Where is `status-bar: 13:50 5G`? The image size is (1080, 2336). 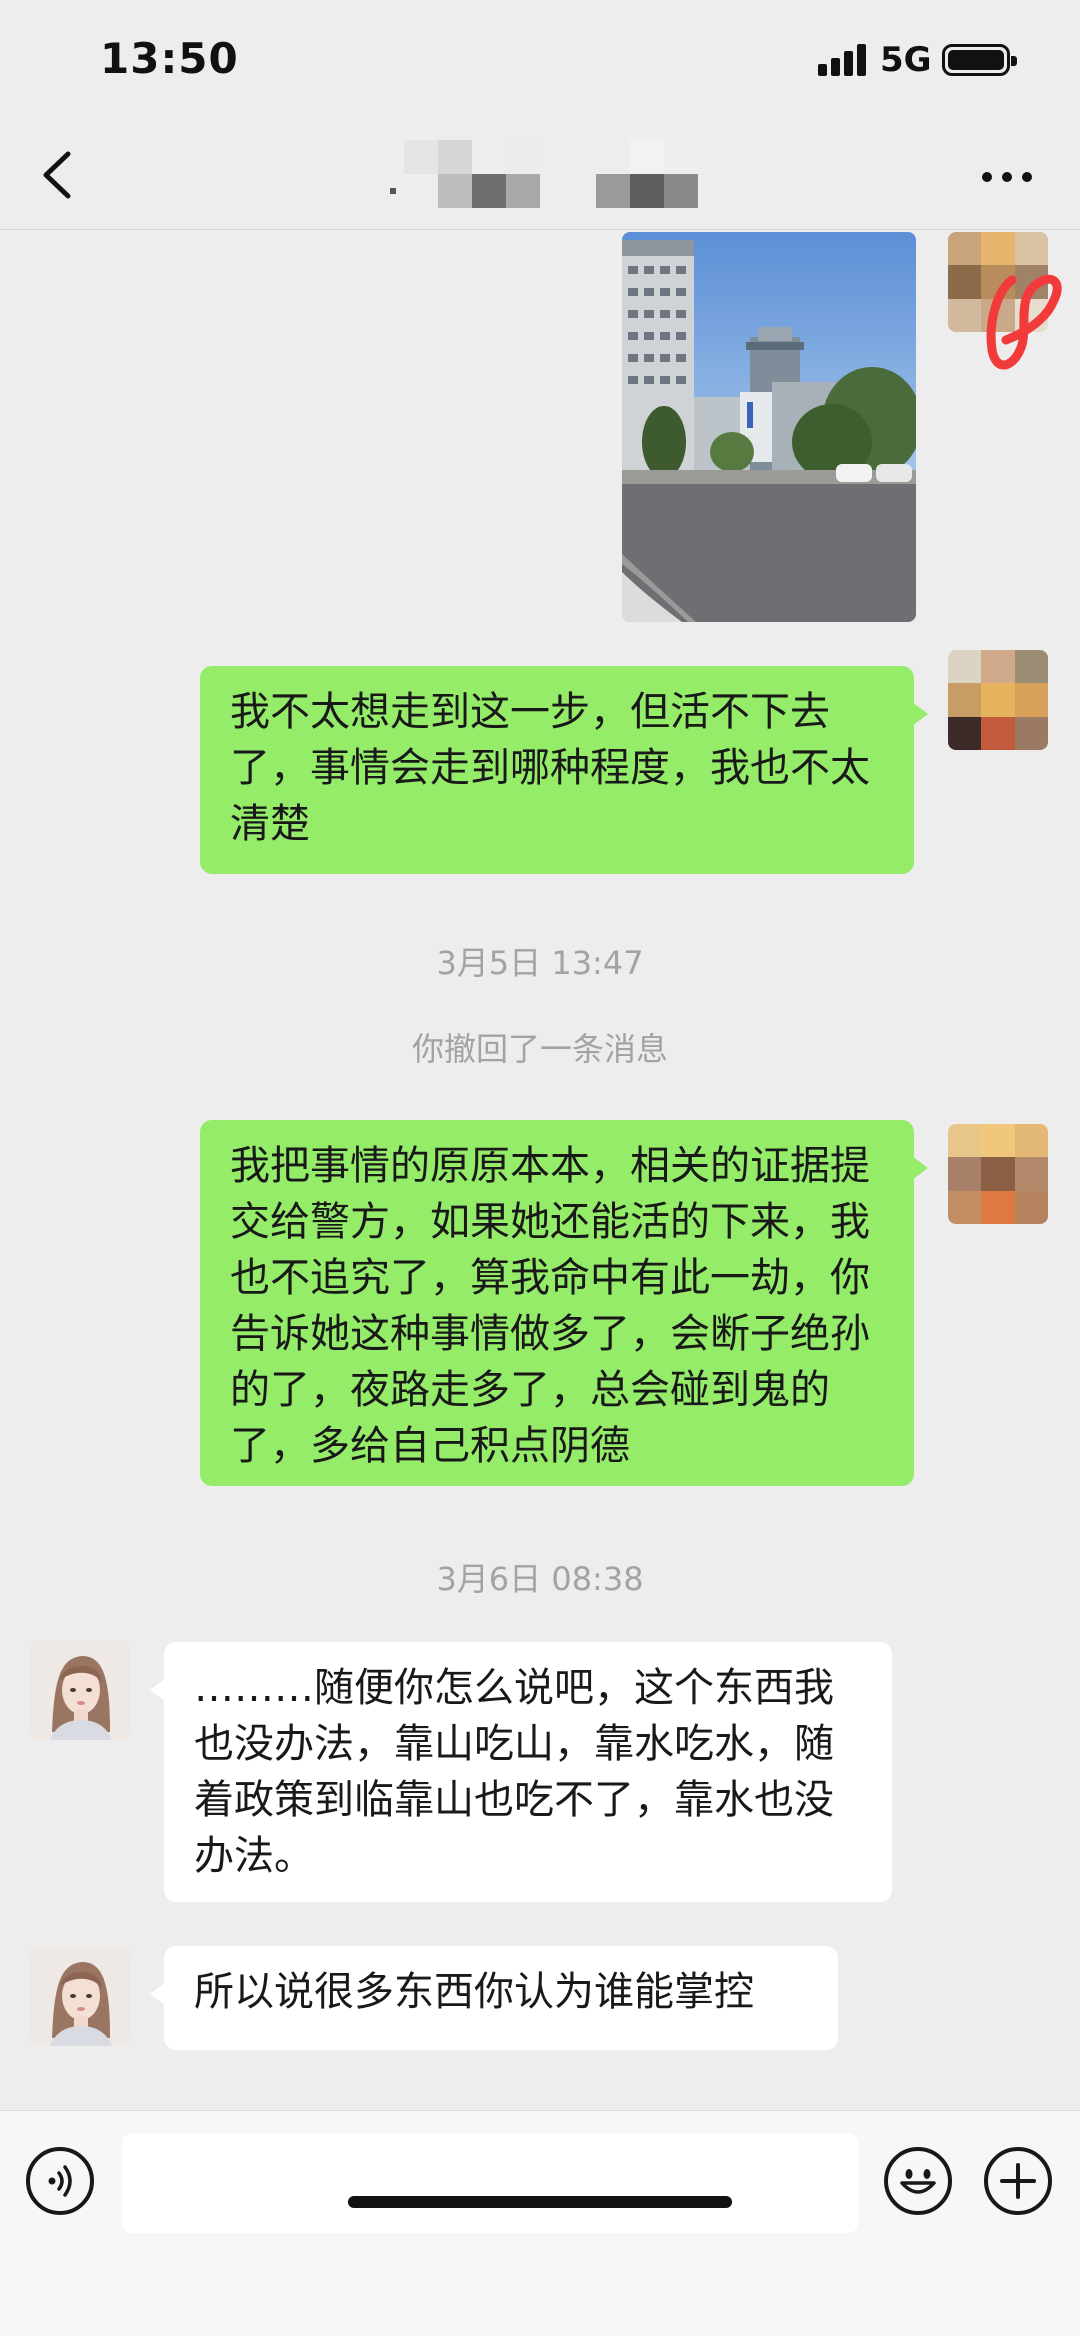
status-bar: 13:50 5G is located at coordinates (540, 60).